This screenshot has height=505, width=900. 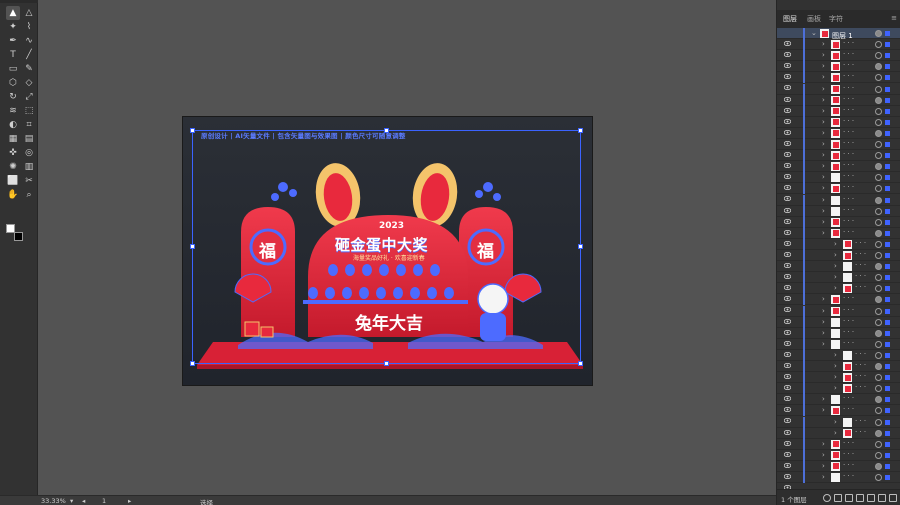 What do you see at coordinates (580, 246) in the screenshot?
I see `handle-e` at bounding box center [580, 246].